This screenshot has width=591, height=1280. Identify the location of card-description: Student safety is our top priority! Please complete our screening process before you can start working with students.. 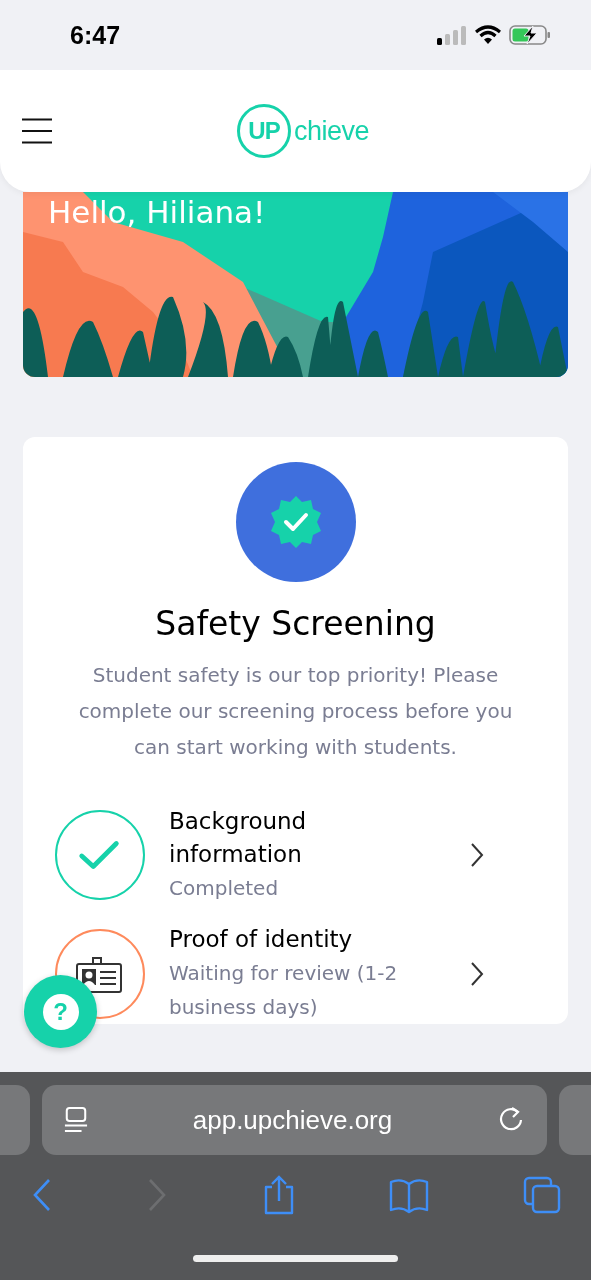
(295, 711).